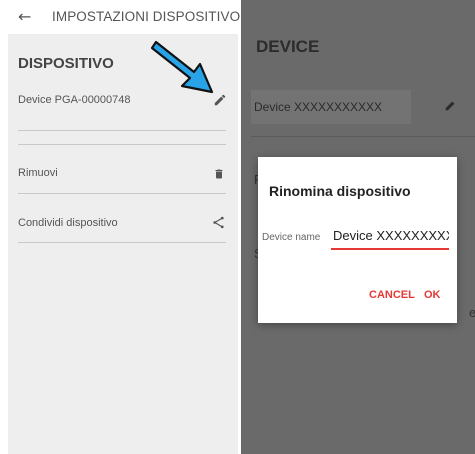  I want to click on ok-button: OK, so click(432, 295).